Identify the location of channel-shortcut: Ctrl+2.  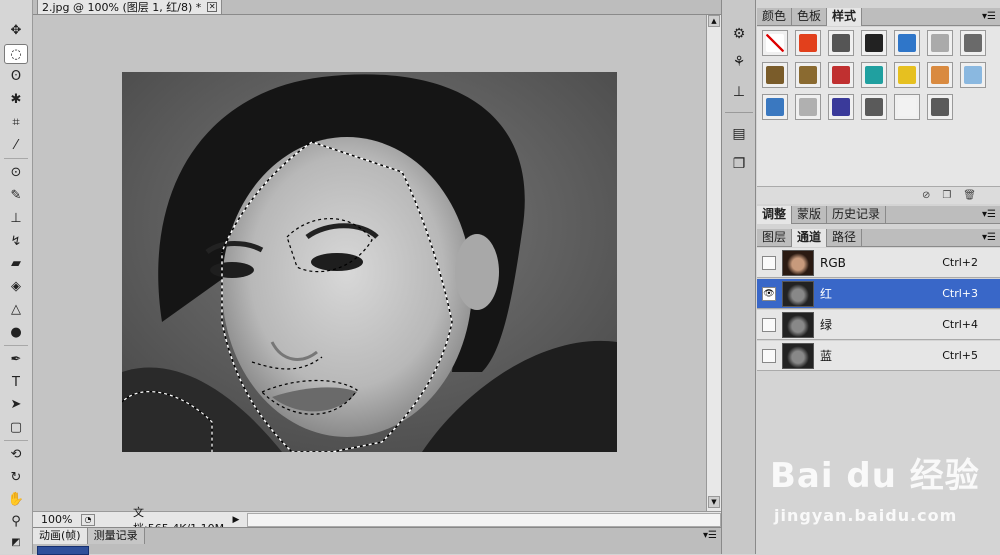
(960, 262).